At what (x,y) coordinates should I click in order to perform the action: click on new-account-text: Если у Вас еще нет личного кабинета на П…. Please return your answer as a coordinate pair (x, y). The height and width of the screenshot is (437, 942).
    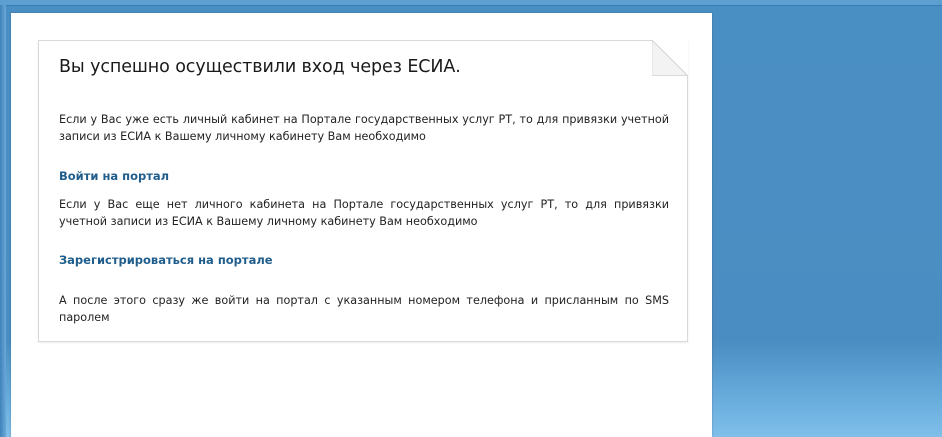
    Looking at the image, I should click on (364, 213).